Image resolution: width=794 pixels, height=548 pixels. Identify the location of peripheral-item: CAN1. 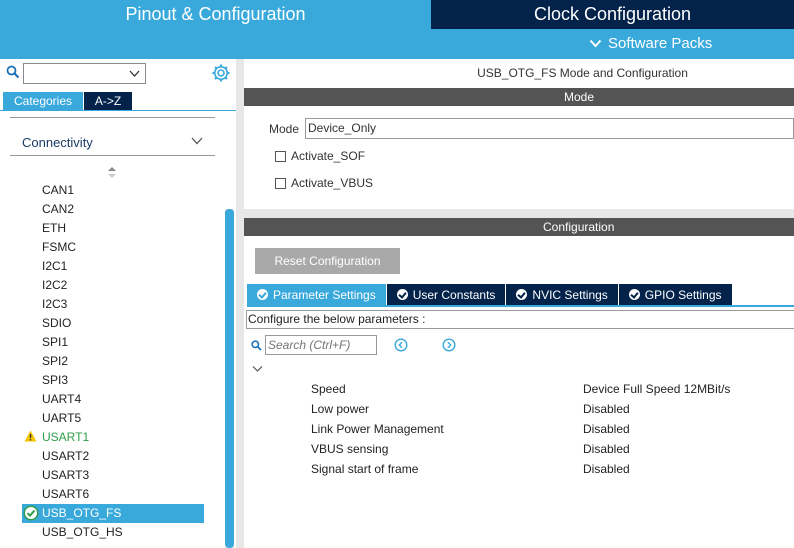
(112, 190).